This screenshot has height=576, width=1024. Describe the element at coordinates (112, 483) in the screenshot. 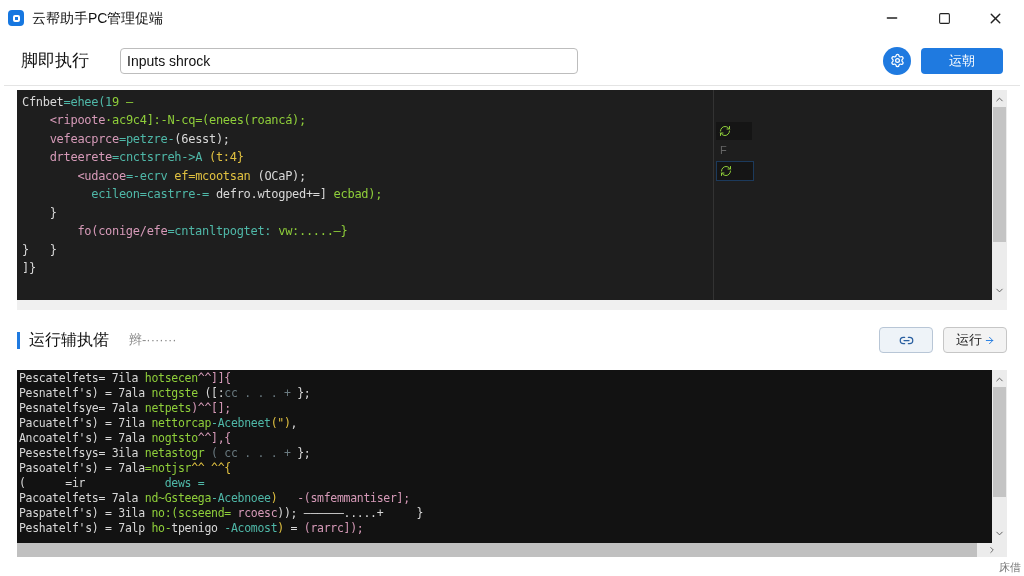

I see `output-line: ( =ir dews =` at that location.